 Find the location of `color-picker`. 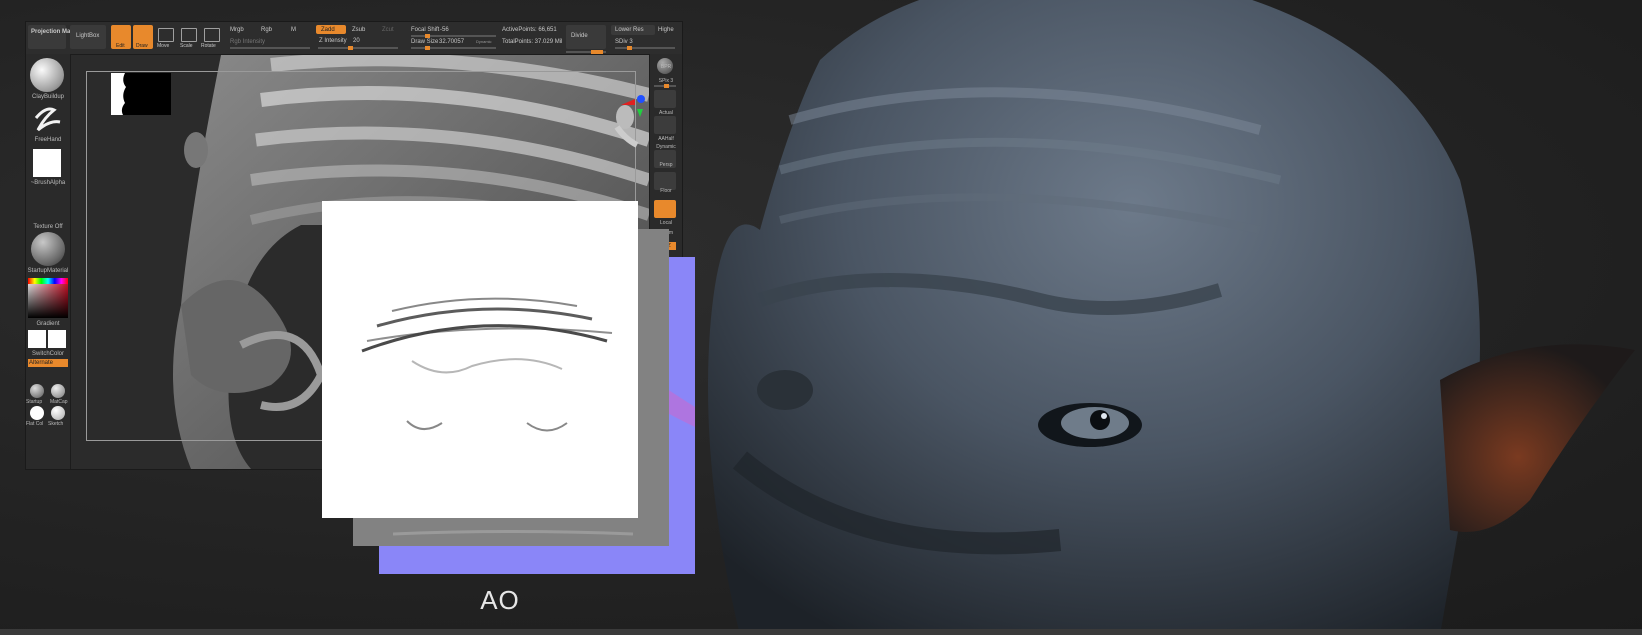

color-picker is located at coordinates (48, 298).